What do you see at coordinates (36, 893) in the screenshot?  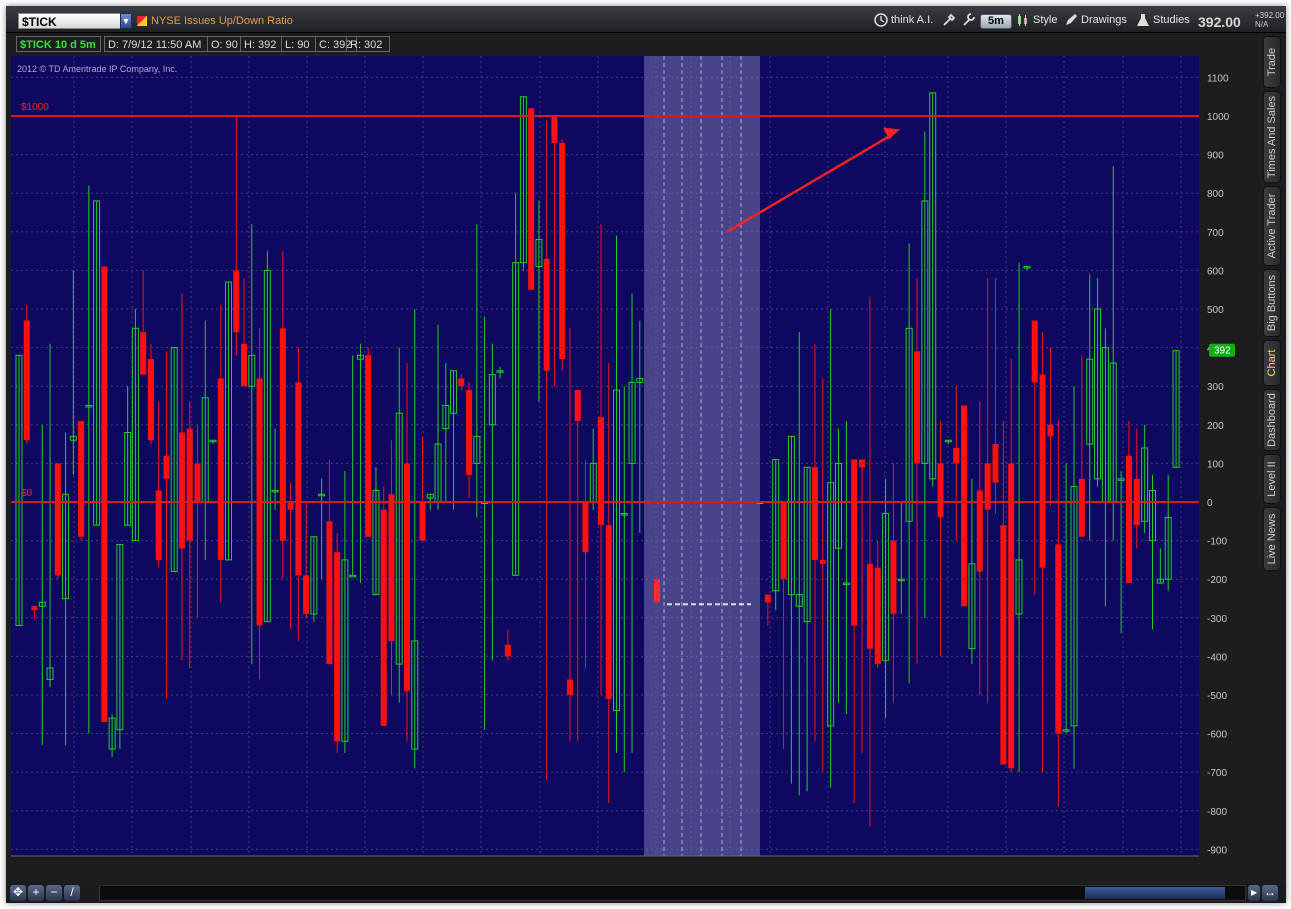 I see `zoom-in-icon: +` at bounding box center [36, 893].